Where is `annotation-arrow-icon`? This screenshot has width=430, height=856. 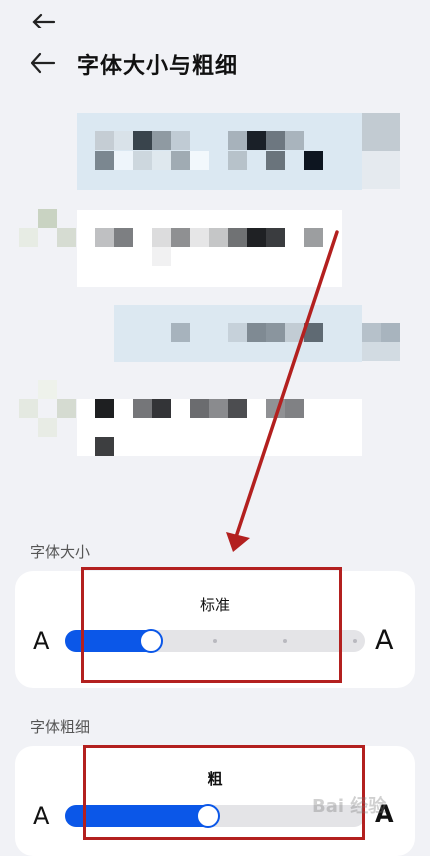
annotation-arrow-icon is located at coordinates (282, 391).